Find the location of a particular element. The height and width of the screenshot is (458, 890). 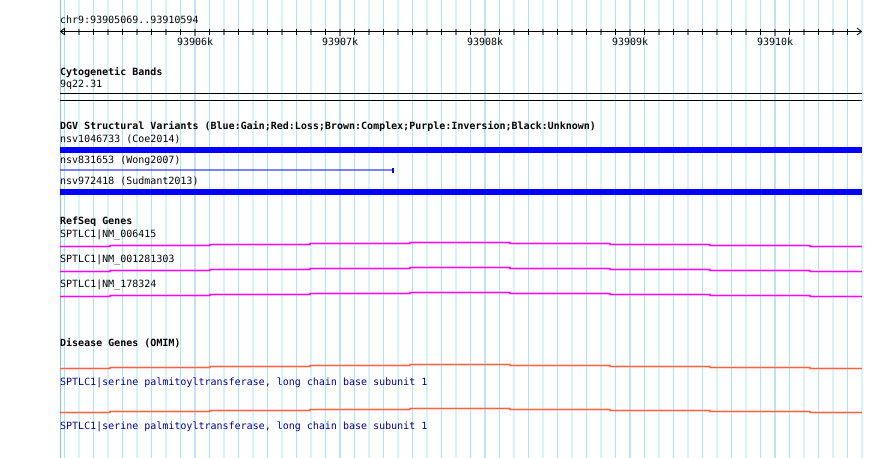

track-title: DGV Structural Variants (Blue:Gain;Red:Loss;Brown:Complex;Purple:Inversion;Black:Unknown) is located at coordinates (328, 127).